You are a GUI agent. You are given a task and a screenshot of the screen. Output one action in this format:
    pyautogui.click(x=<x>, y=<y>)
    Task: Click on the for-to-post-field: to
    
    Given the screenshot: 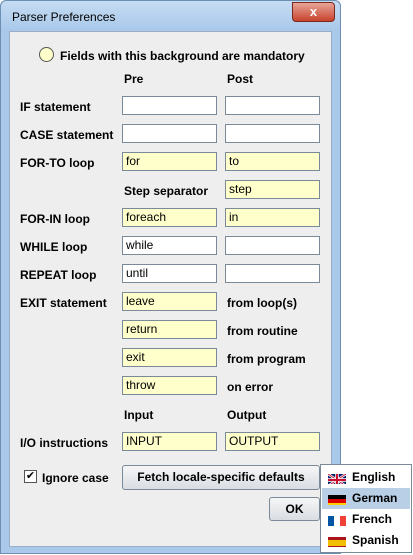 What is the action you would take?
    pyautogui.click(x=272, y=161)
    